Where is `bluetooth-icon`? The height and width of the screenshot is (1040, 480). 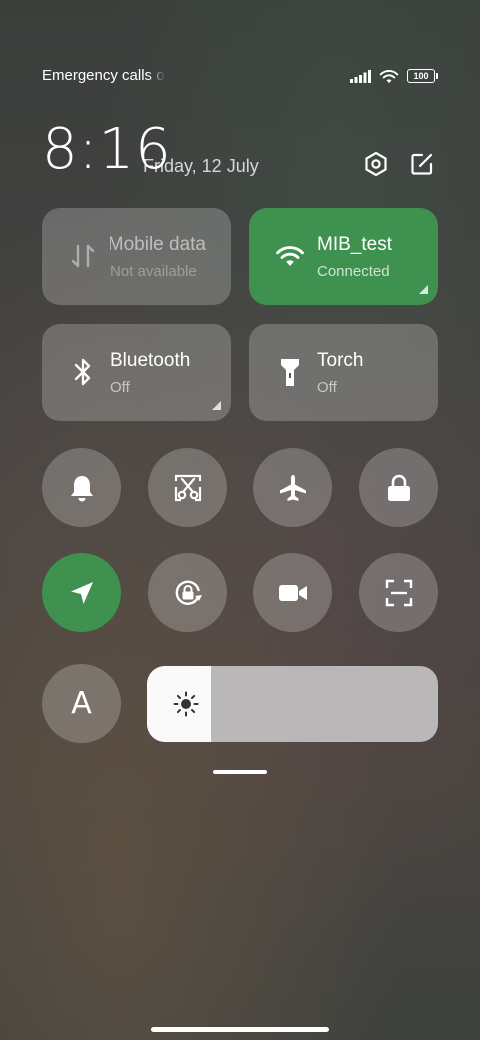
bluetooth-icon is located at coordinates (83, 372).